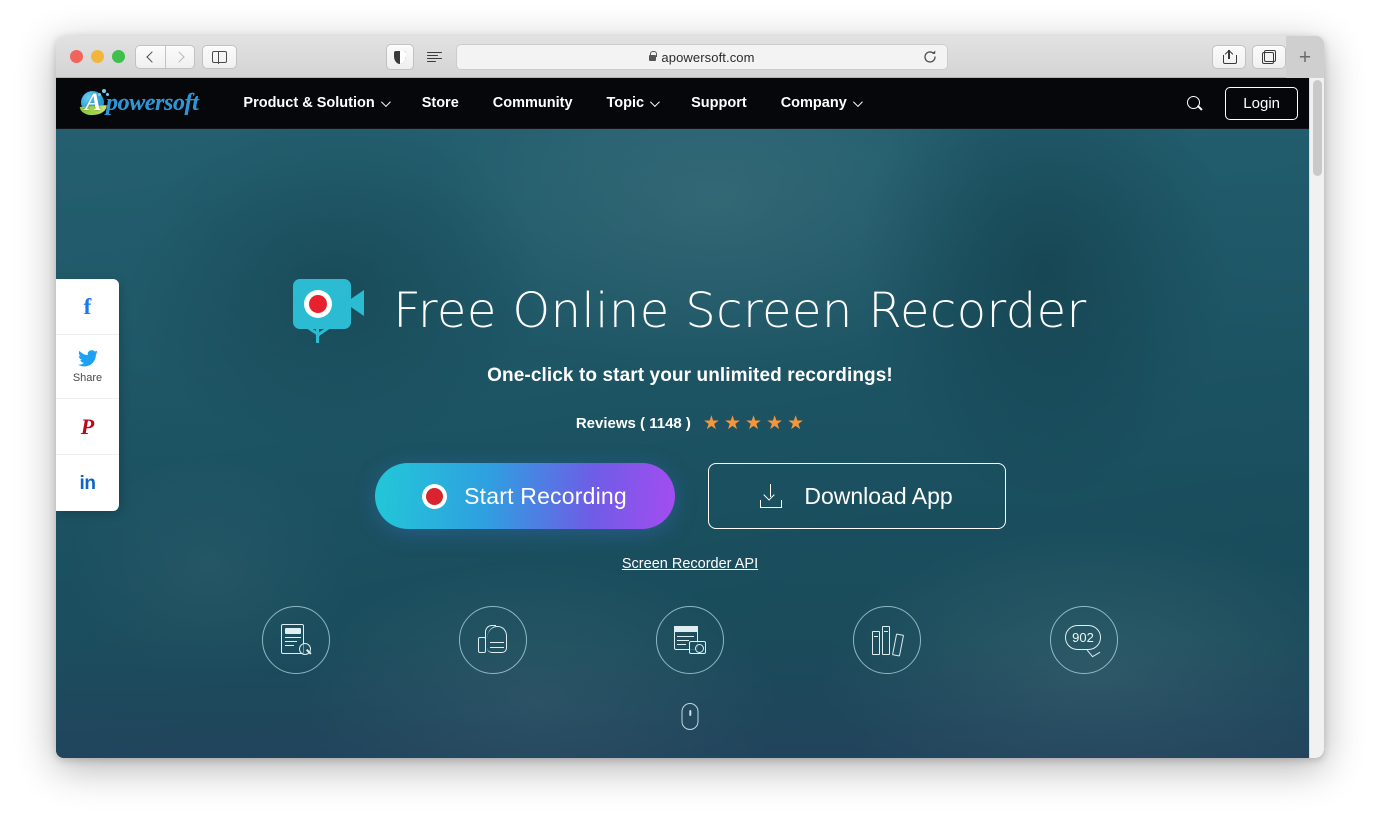 Image resolution: width=1379 pixels, height=832 pixels. I want to click on linkedin-icon: in, so click(87, 483).